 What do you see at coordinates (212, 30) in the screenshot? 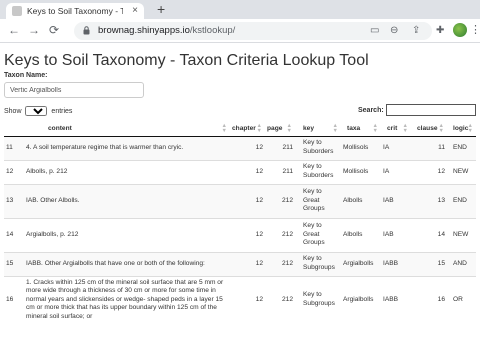
I see `url-path: /kstlookup/` at bounding box center [212, 30].